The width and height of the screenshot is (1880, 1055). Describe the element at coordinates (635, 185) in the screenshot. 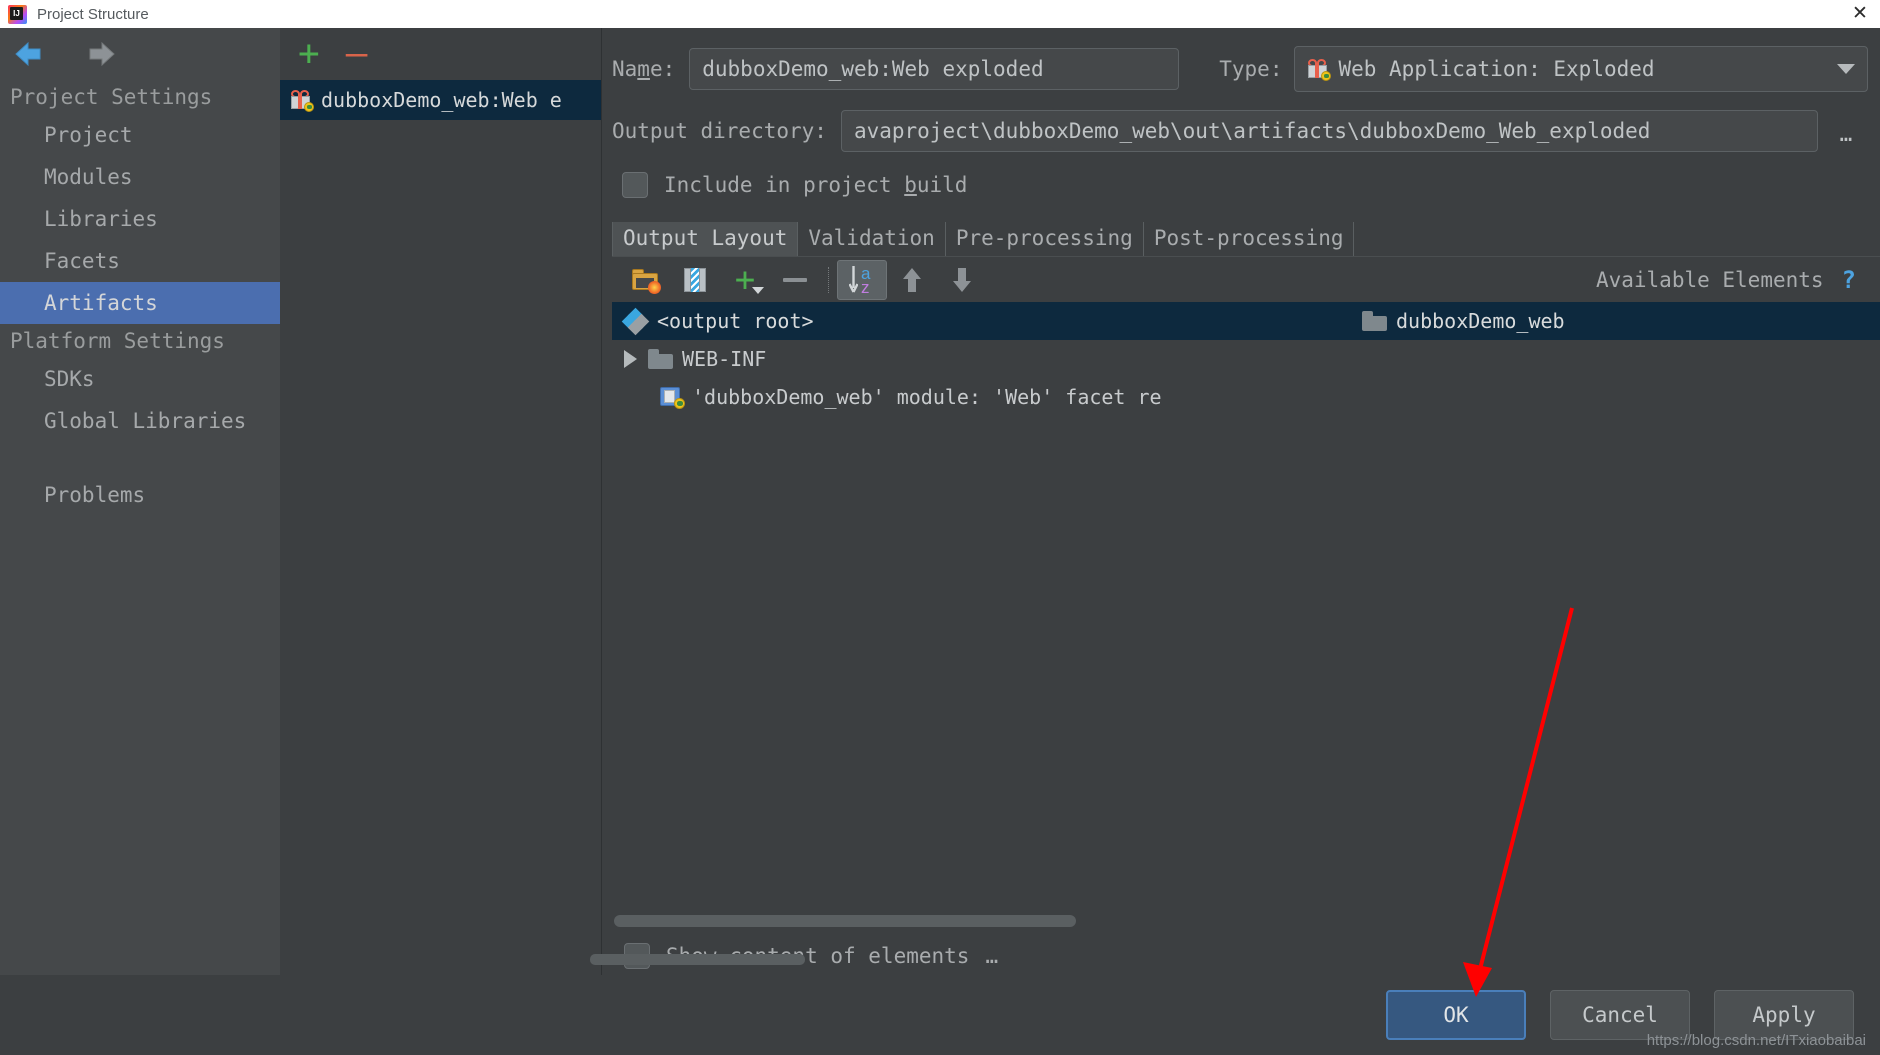

I see `include-in-build-checkbox` at that location.